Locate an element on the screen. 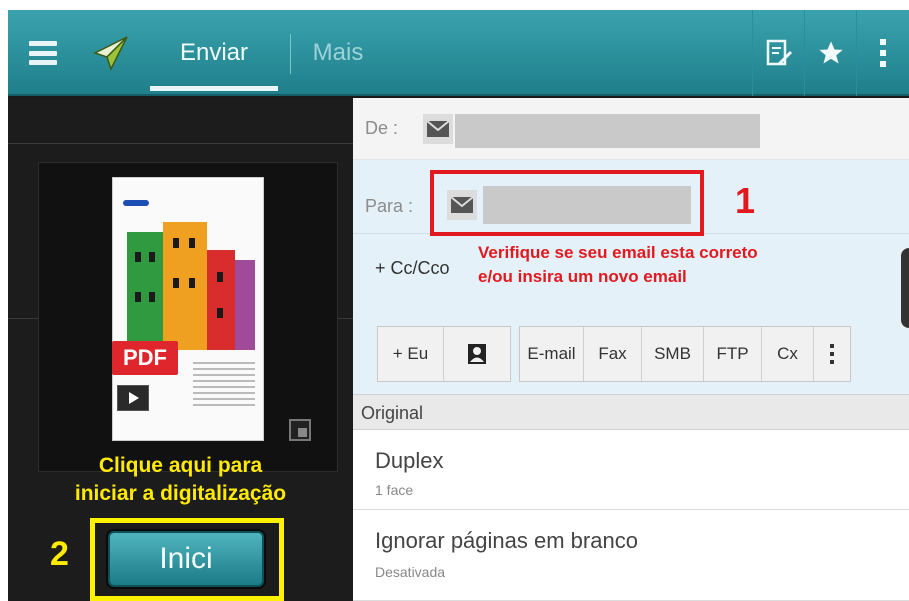 This screenshot has width=909, height=601. highlight-box is located at coordinates (567, 203).